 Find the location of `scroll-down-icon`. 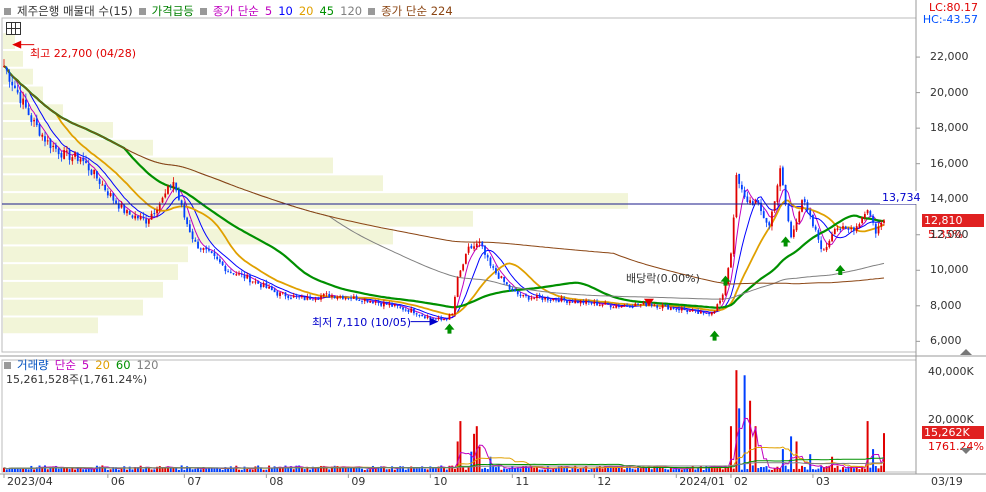

scroll-down-icon is located at coordinates (966, 451).